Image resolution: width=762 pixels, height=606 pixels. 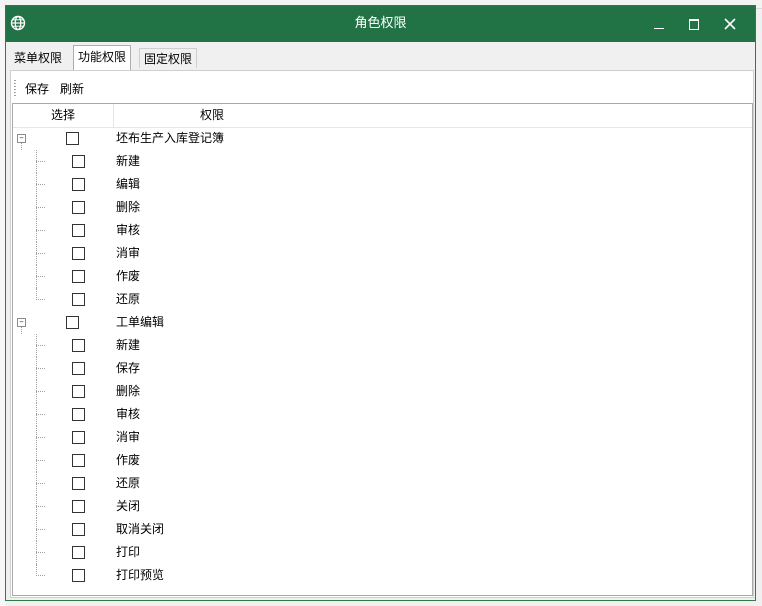 I want to click on permission-label: 关闭, so click(x=128, y=506).